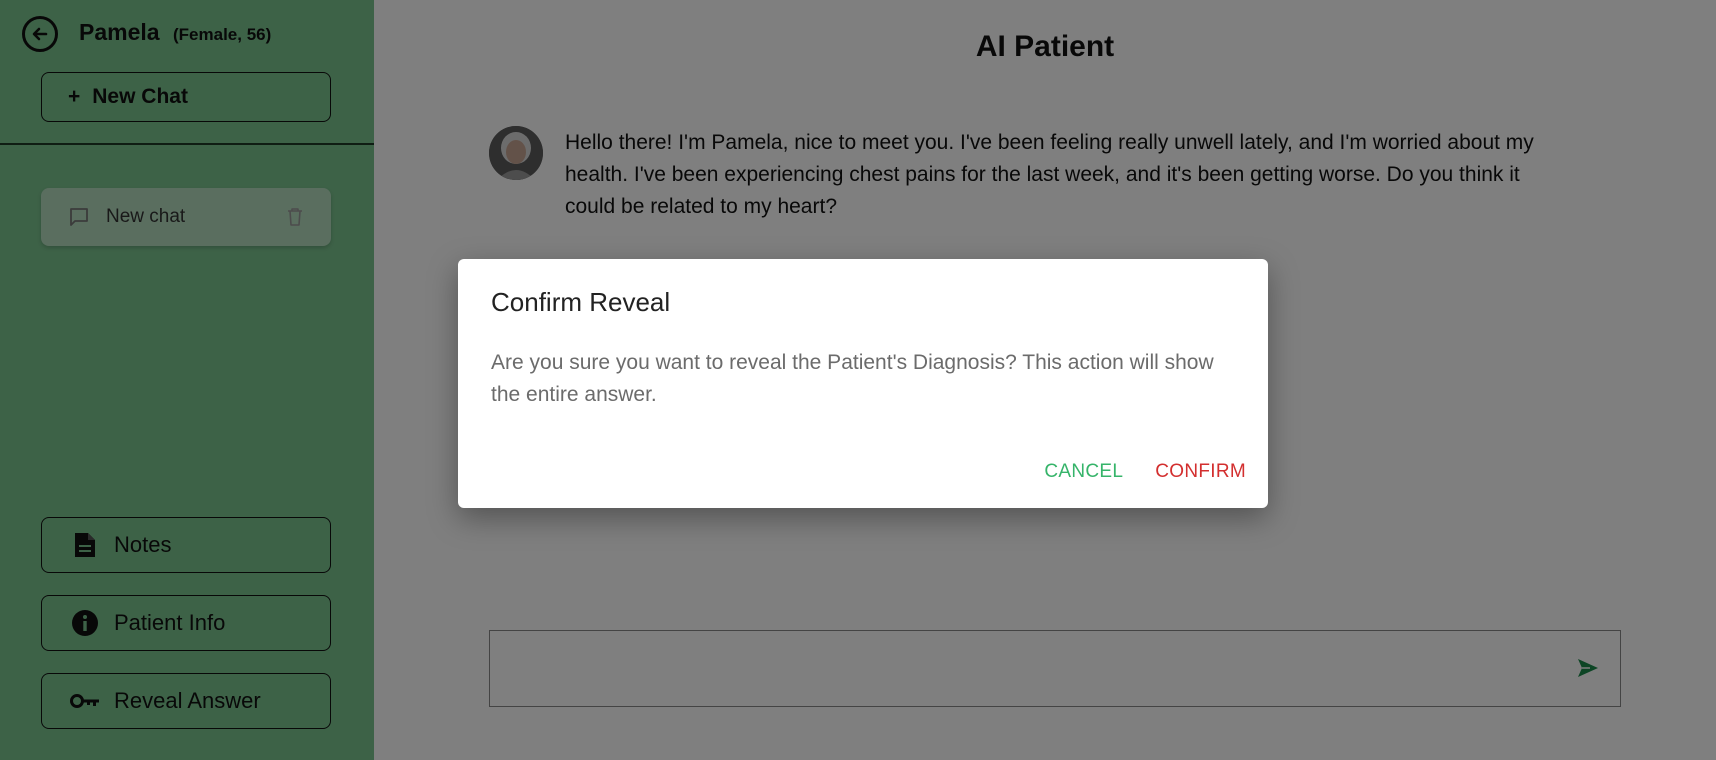 This screenshot has height=760, width=1716. Describe the element at coordinates (1145, 472) in the screenshot. I see `dialog-actions: CANCEL CONFIRM` at that location.